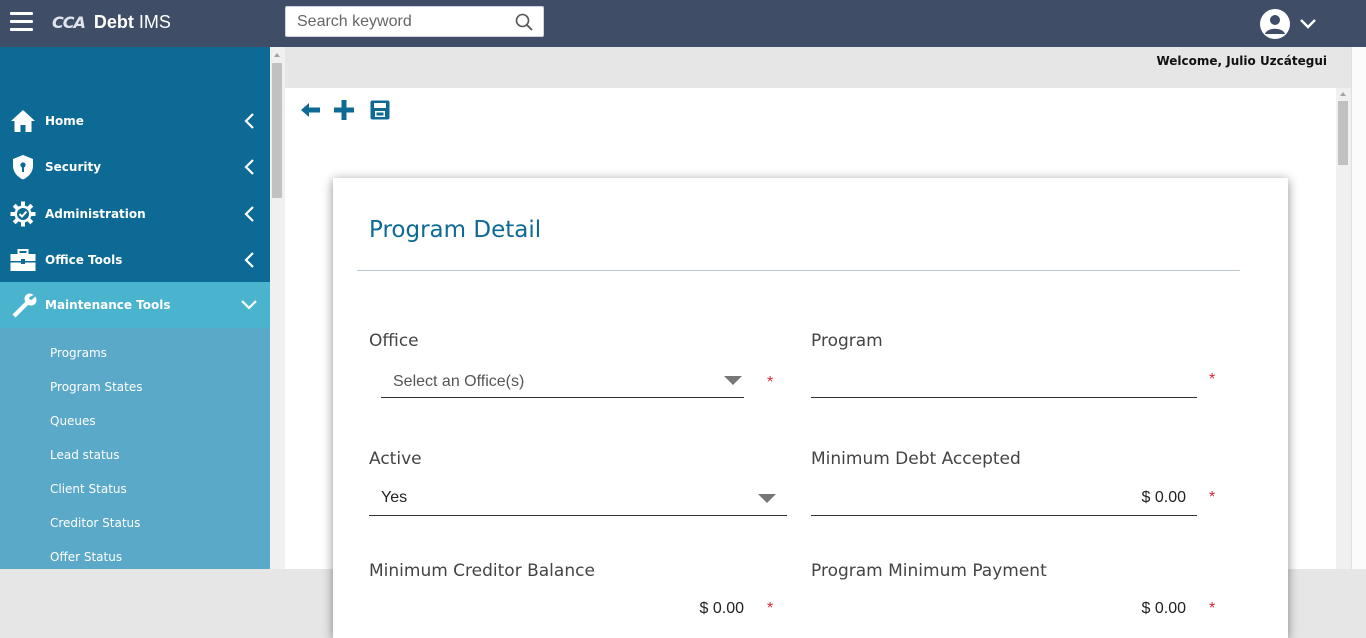  Describe the element at coordinates (73, 421) in the screenshot. I see `submenu-item-queues: Queues` at that location.